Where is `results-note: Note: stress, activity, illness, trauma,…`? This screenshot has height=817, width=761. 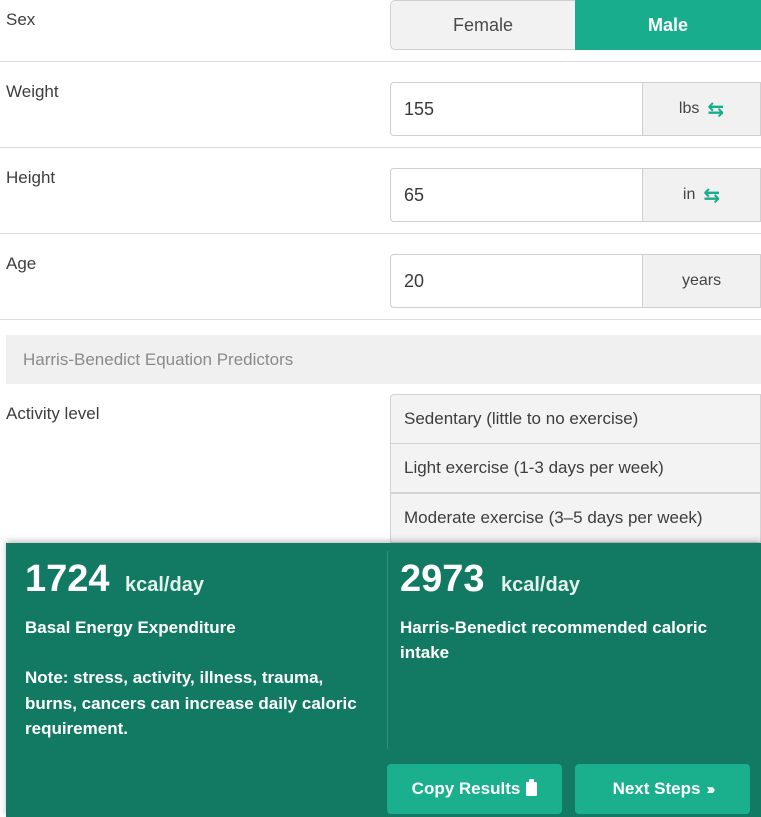
results-note: Note: stress, activity, illness, trauma,… is located at coordinates (191, 703).